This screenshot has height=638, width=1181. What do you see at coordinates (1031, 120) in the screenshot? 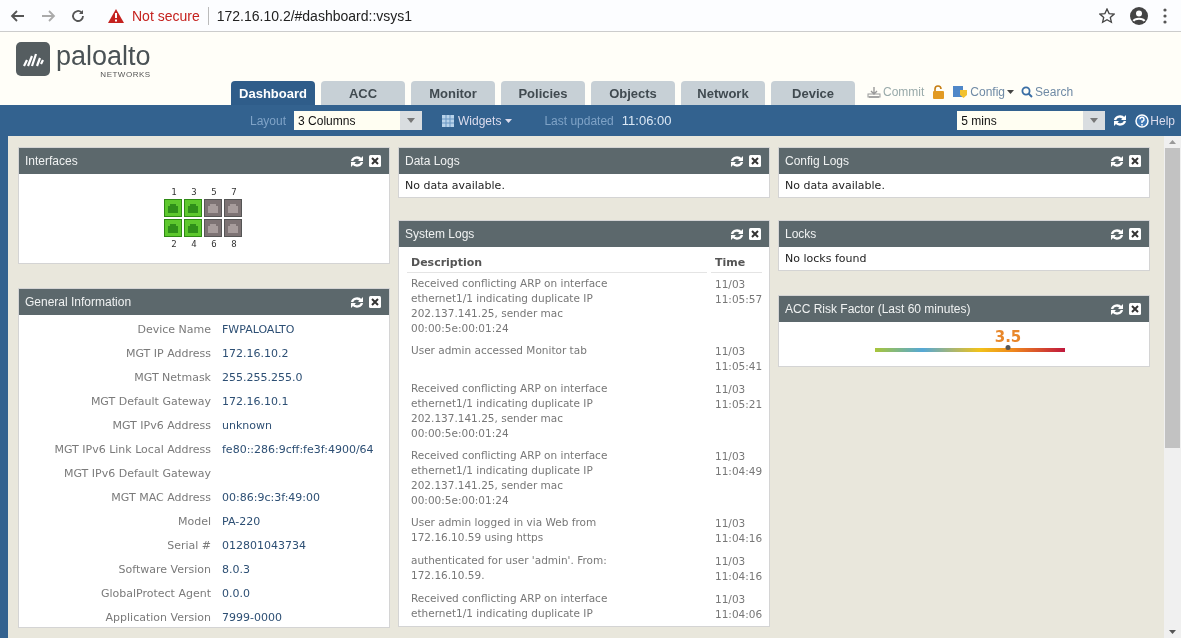
I see `interval-dropdown: 5 mins` at bounding box center [1031, 120].